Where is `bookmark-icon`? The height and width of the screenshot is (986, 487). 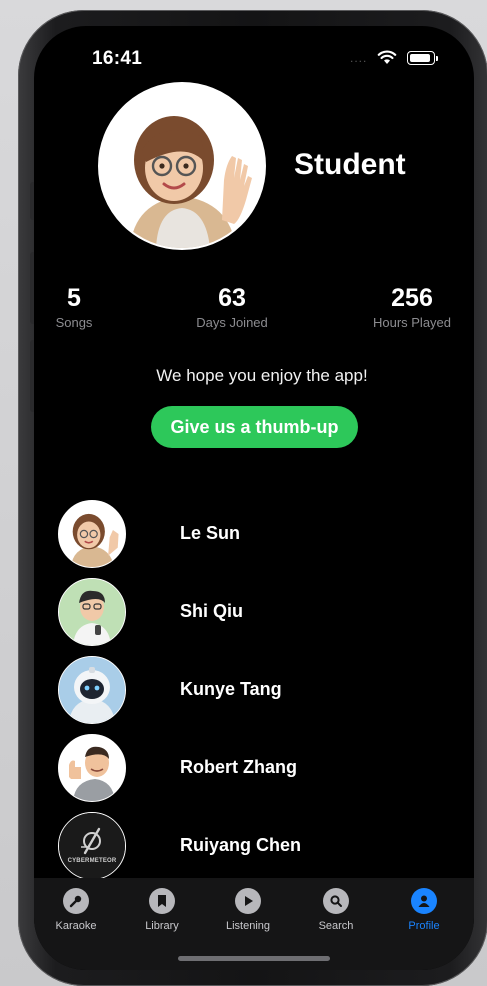
bookmark-icon is located at coordinates (162, 901).